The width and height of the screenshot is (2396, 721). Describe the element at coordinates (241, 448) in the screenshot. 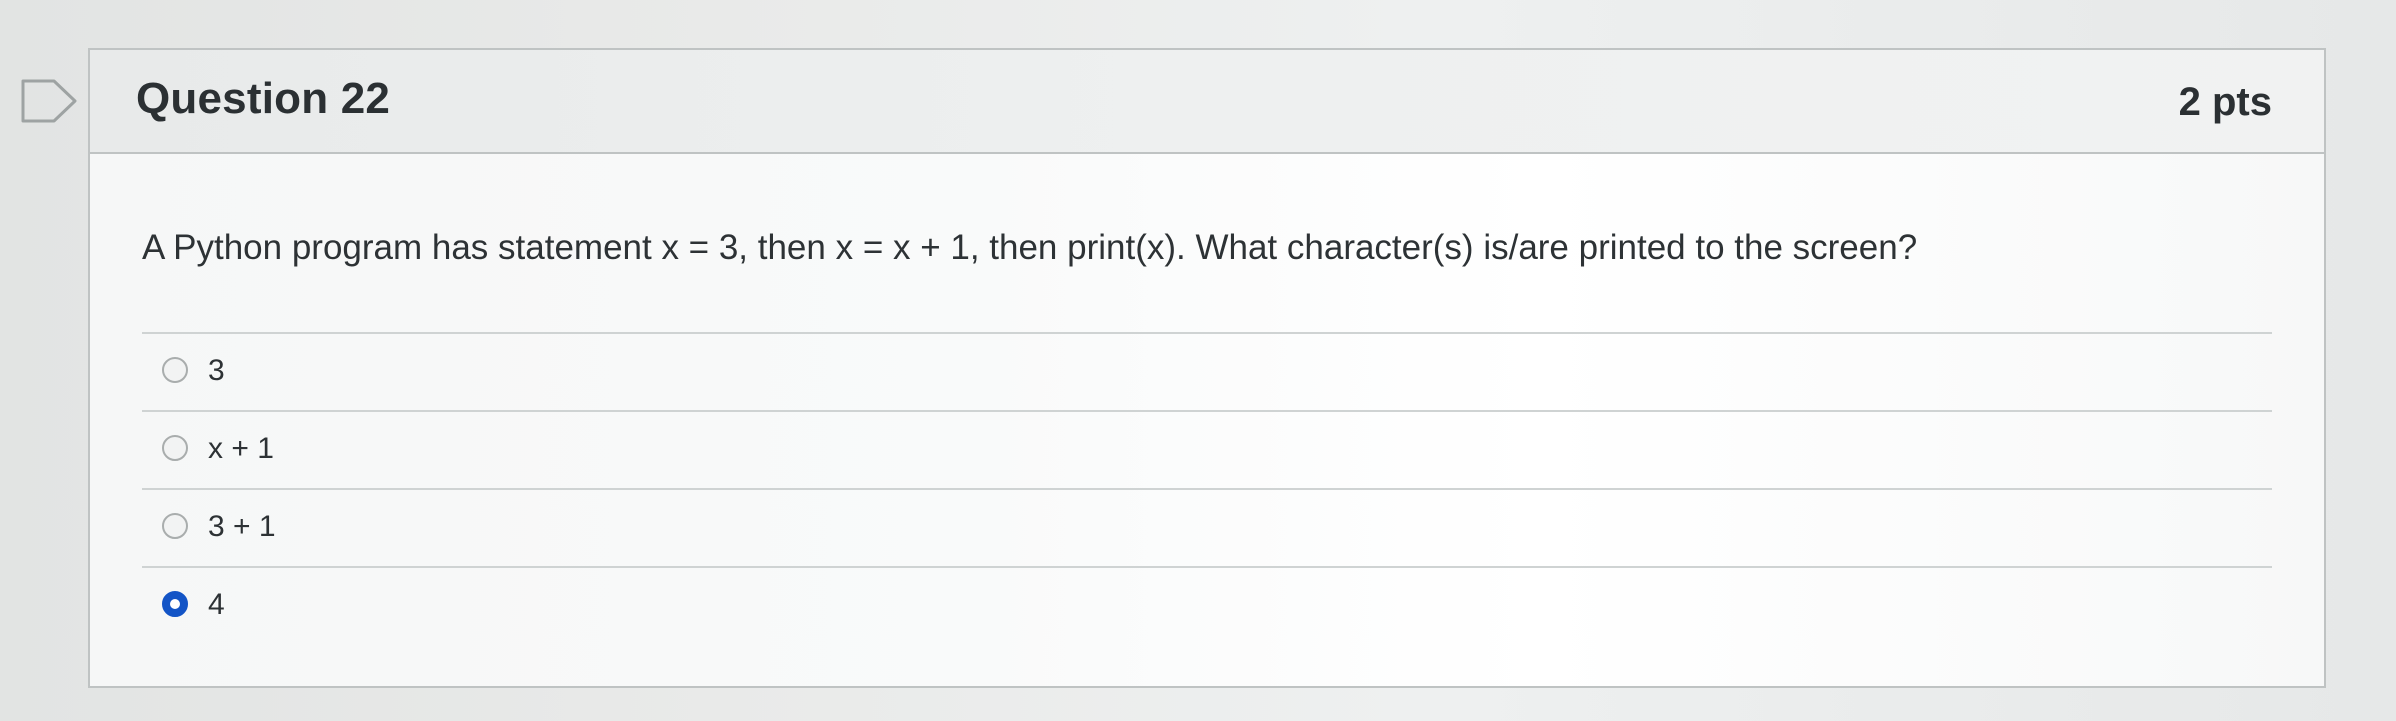

I see `answer-label: x + 1` at that location.